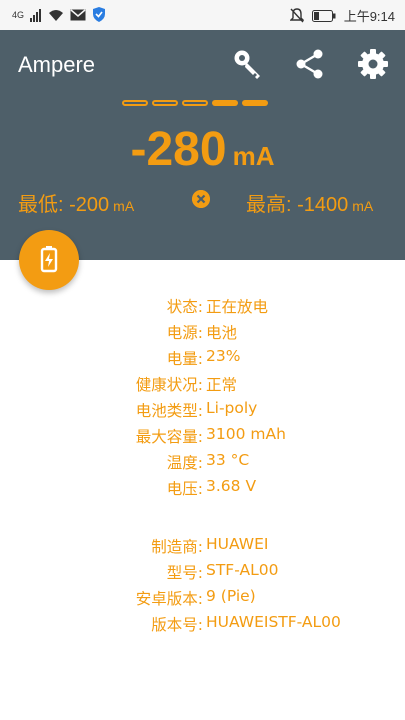 The height and width of the screenshot is (720, 405). What do you see at coordinates (373, 64) in the screenshot?
I see `gear-icon` at bounding box center [373, 64].